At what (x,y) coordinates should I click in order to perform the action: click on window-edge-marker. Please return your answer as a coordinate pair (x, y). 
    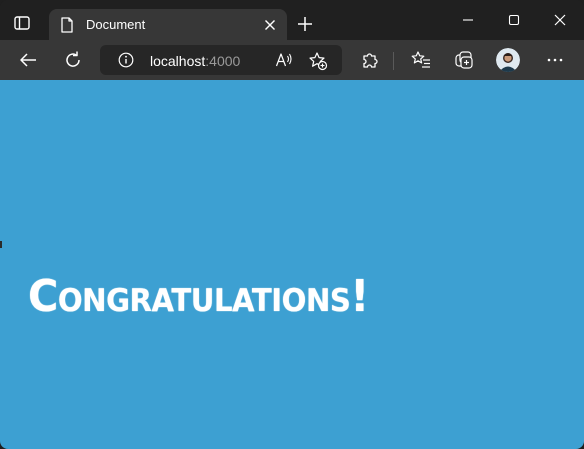
    Looking at the image, I should click on (1, 244).